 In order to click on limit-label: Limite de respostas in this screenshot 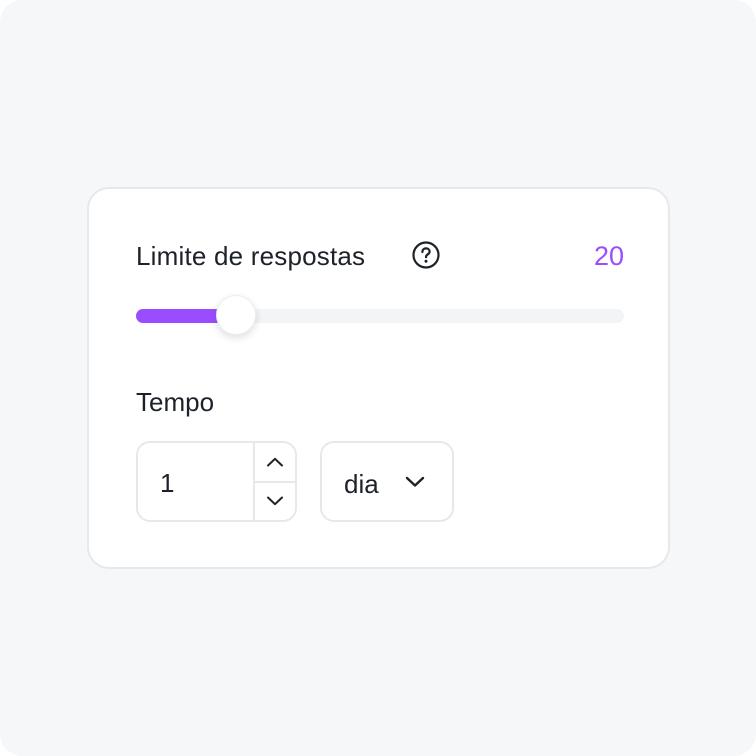, I will do `click(251, 256)`.